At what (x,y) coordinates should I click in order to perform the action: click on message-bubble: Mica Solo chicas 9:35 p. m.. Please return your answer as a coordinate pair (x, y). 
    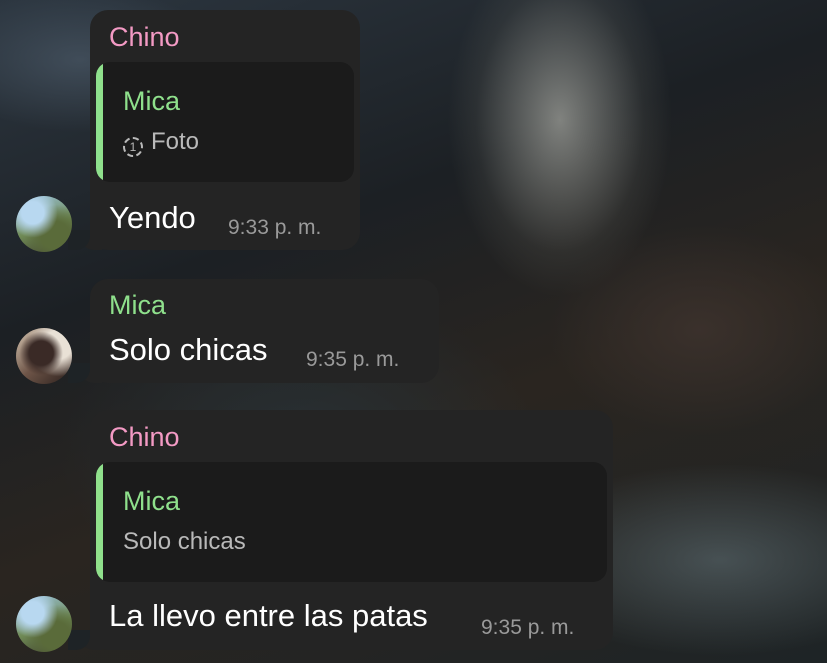
    Looking at the image, I should click on (264, 331).